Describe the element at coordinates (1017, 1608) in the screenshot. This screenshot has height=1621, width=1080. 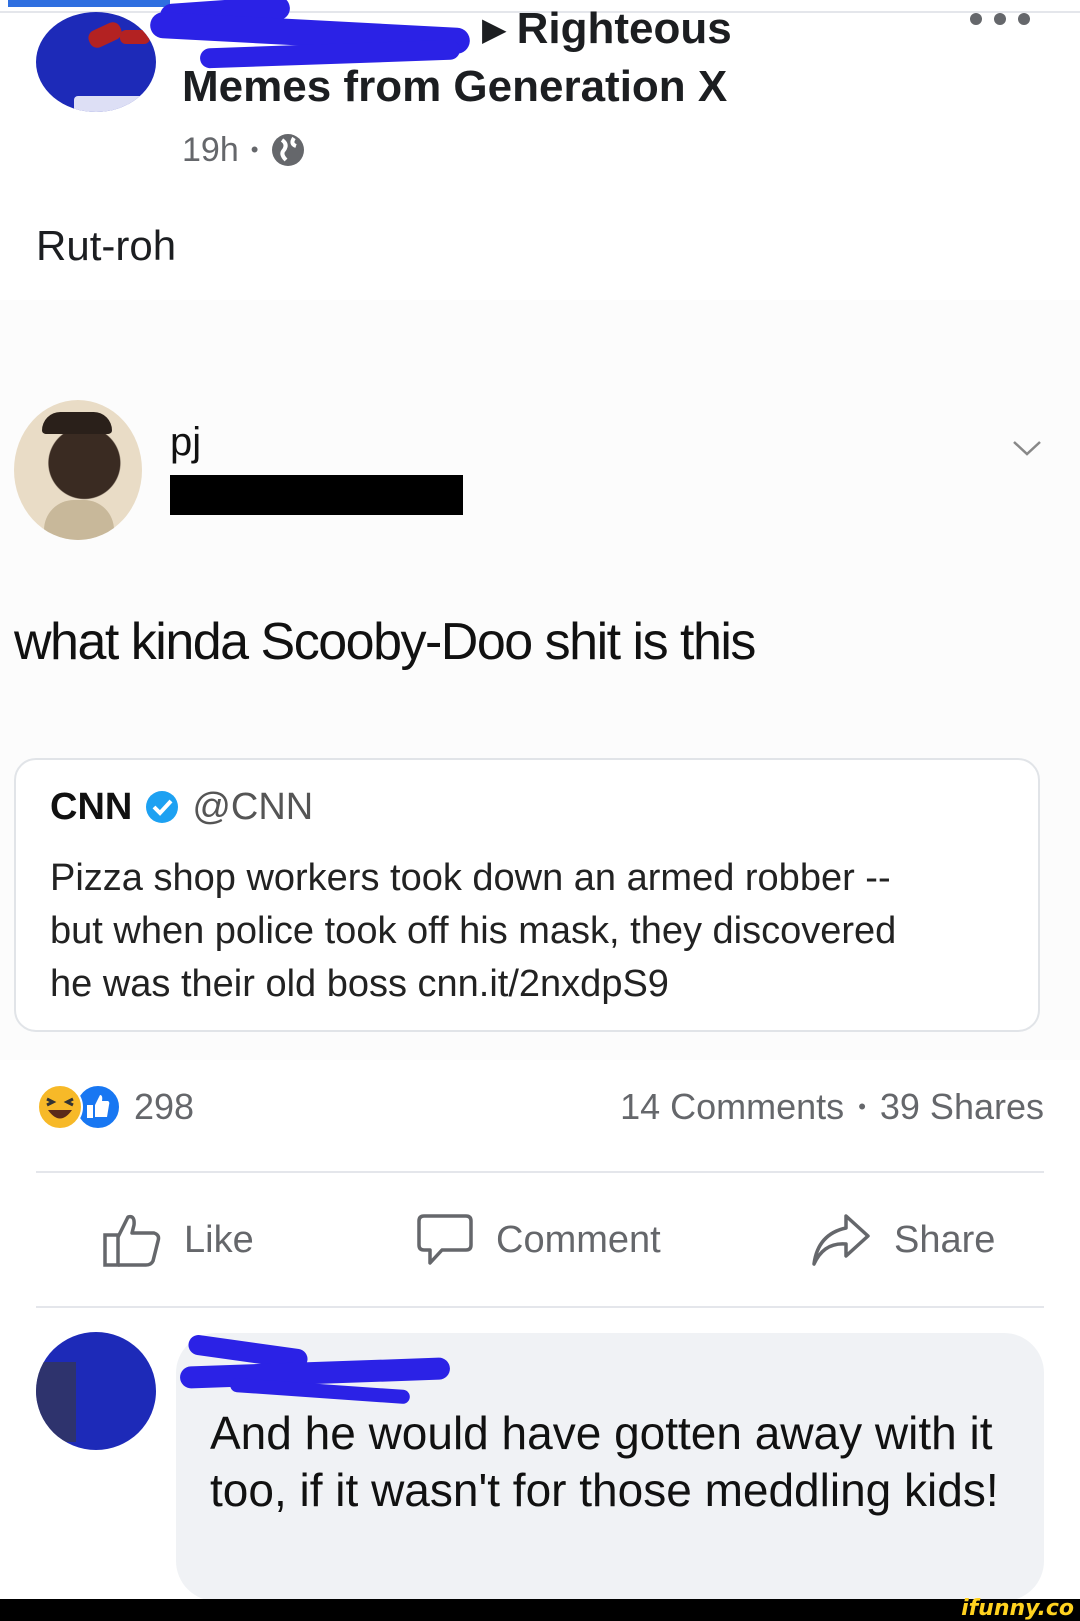
I see `watermark-logo: ifunny.co` at that location.